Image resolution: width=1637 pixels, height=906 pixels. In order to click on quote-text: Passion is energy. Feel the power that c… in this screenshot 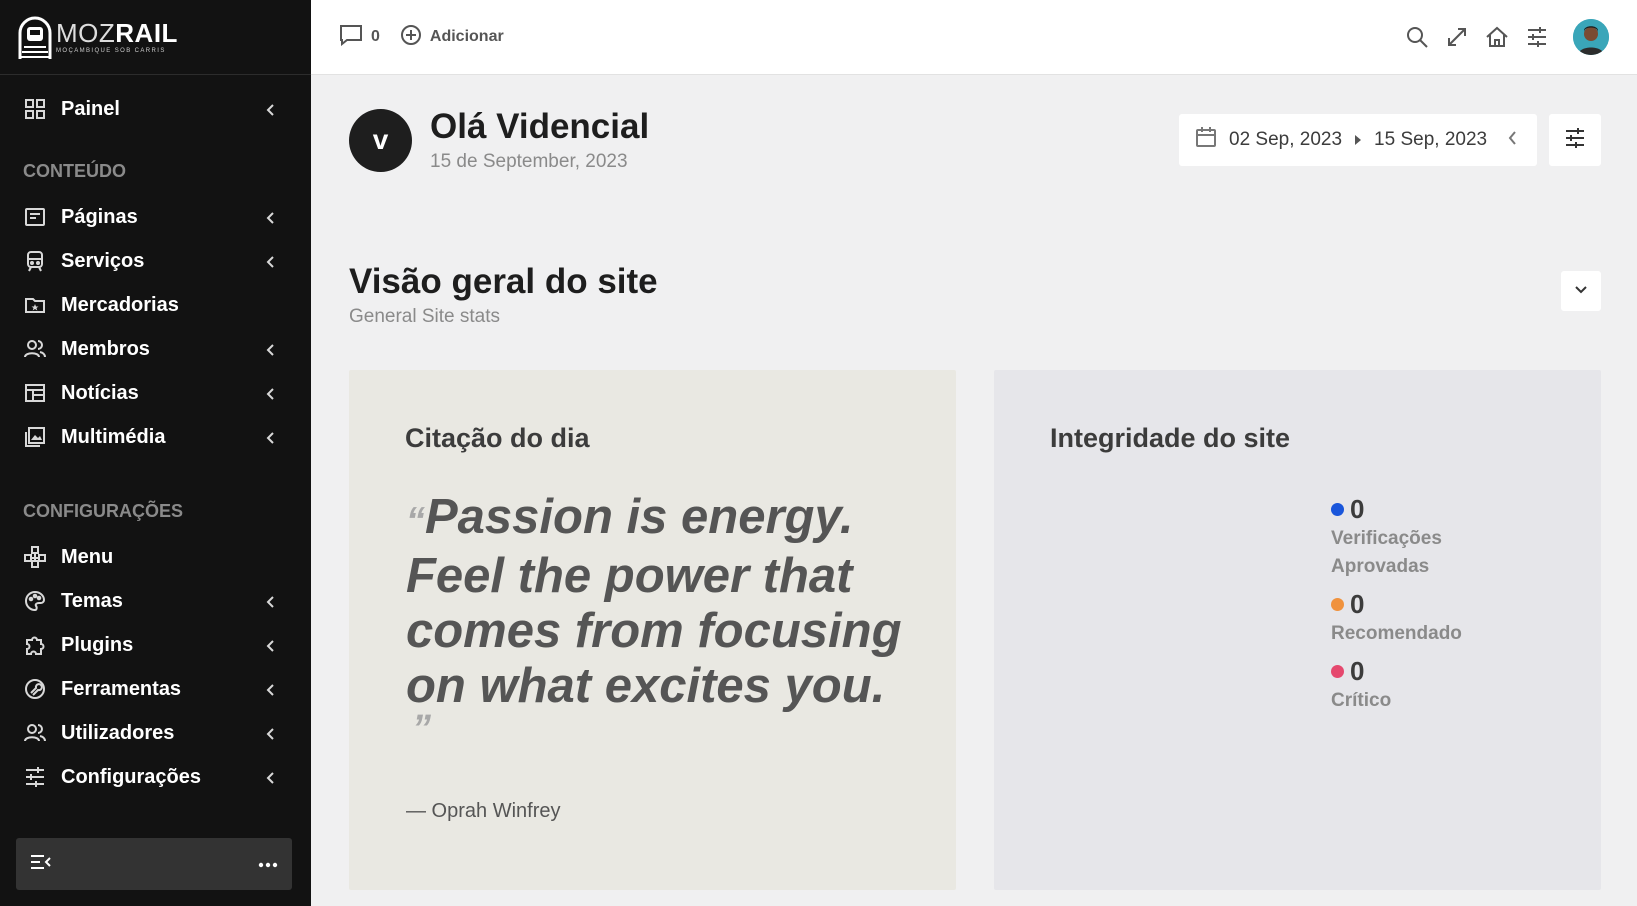, I will do `click(654, 601)`.